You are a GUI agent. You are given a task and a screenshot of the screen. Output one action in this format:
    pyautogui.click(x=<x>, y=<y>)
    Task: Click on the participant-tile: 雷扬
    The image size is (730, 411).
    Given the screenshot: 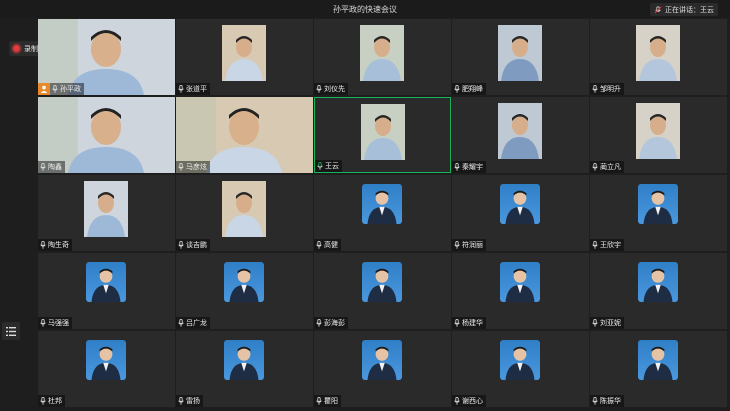 What is the action you would take?
    pyautogui.click(x=244, y=369)
    